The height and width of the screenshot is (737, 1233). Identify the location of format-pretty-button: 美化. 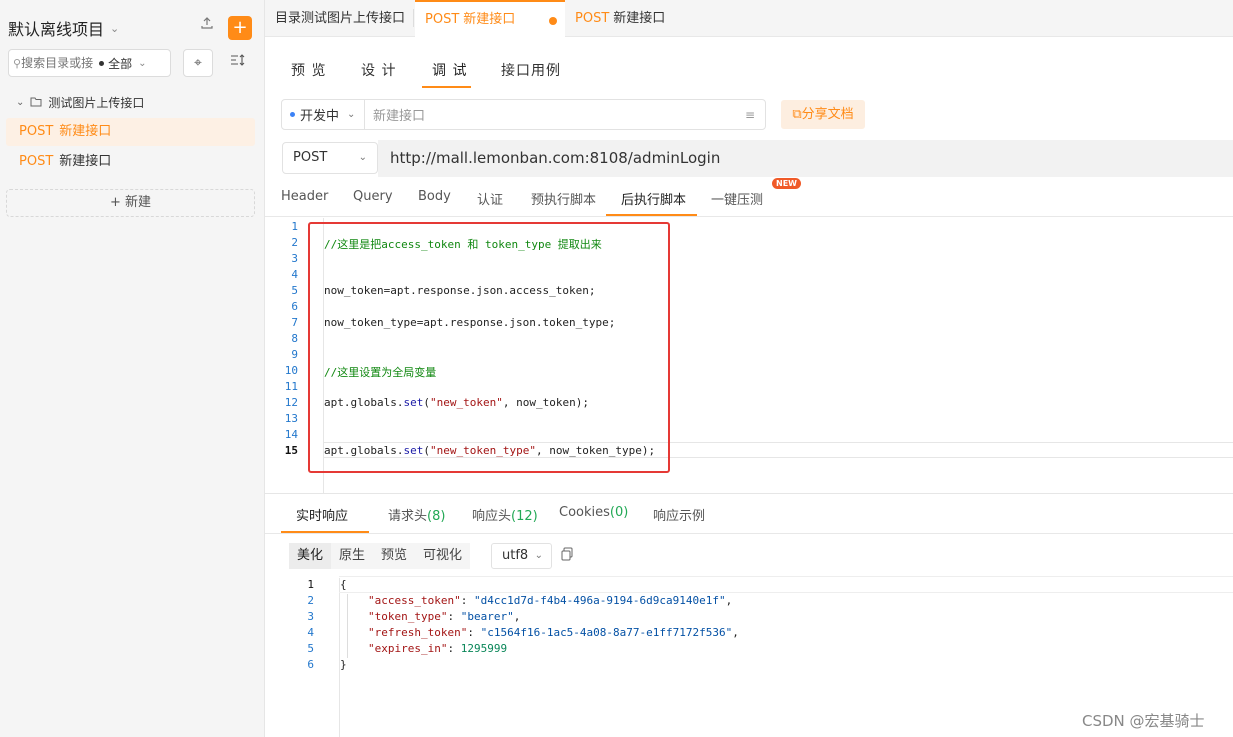
(310, 556).